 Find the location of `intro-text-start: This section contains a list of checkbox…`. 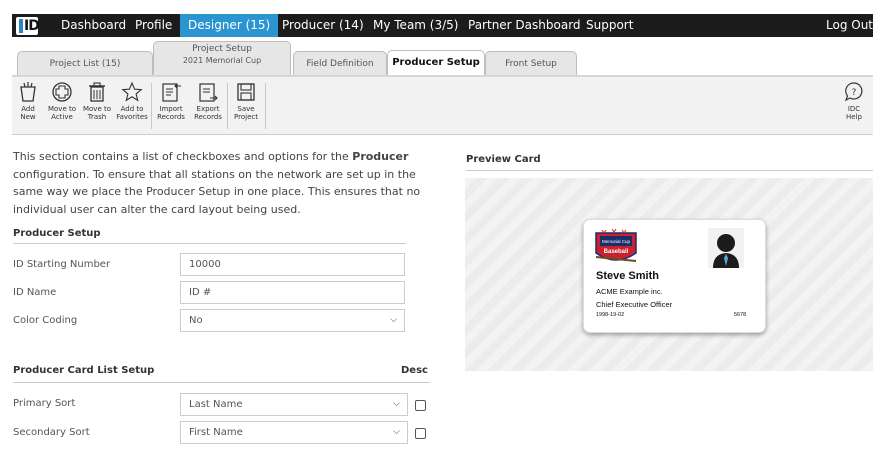

intro-text-start: This section contains a list of checkbox… is located at coordinates (183, 156).